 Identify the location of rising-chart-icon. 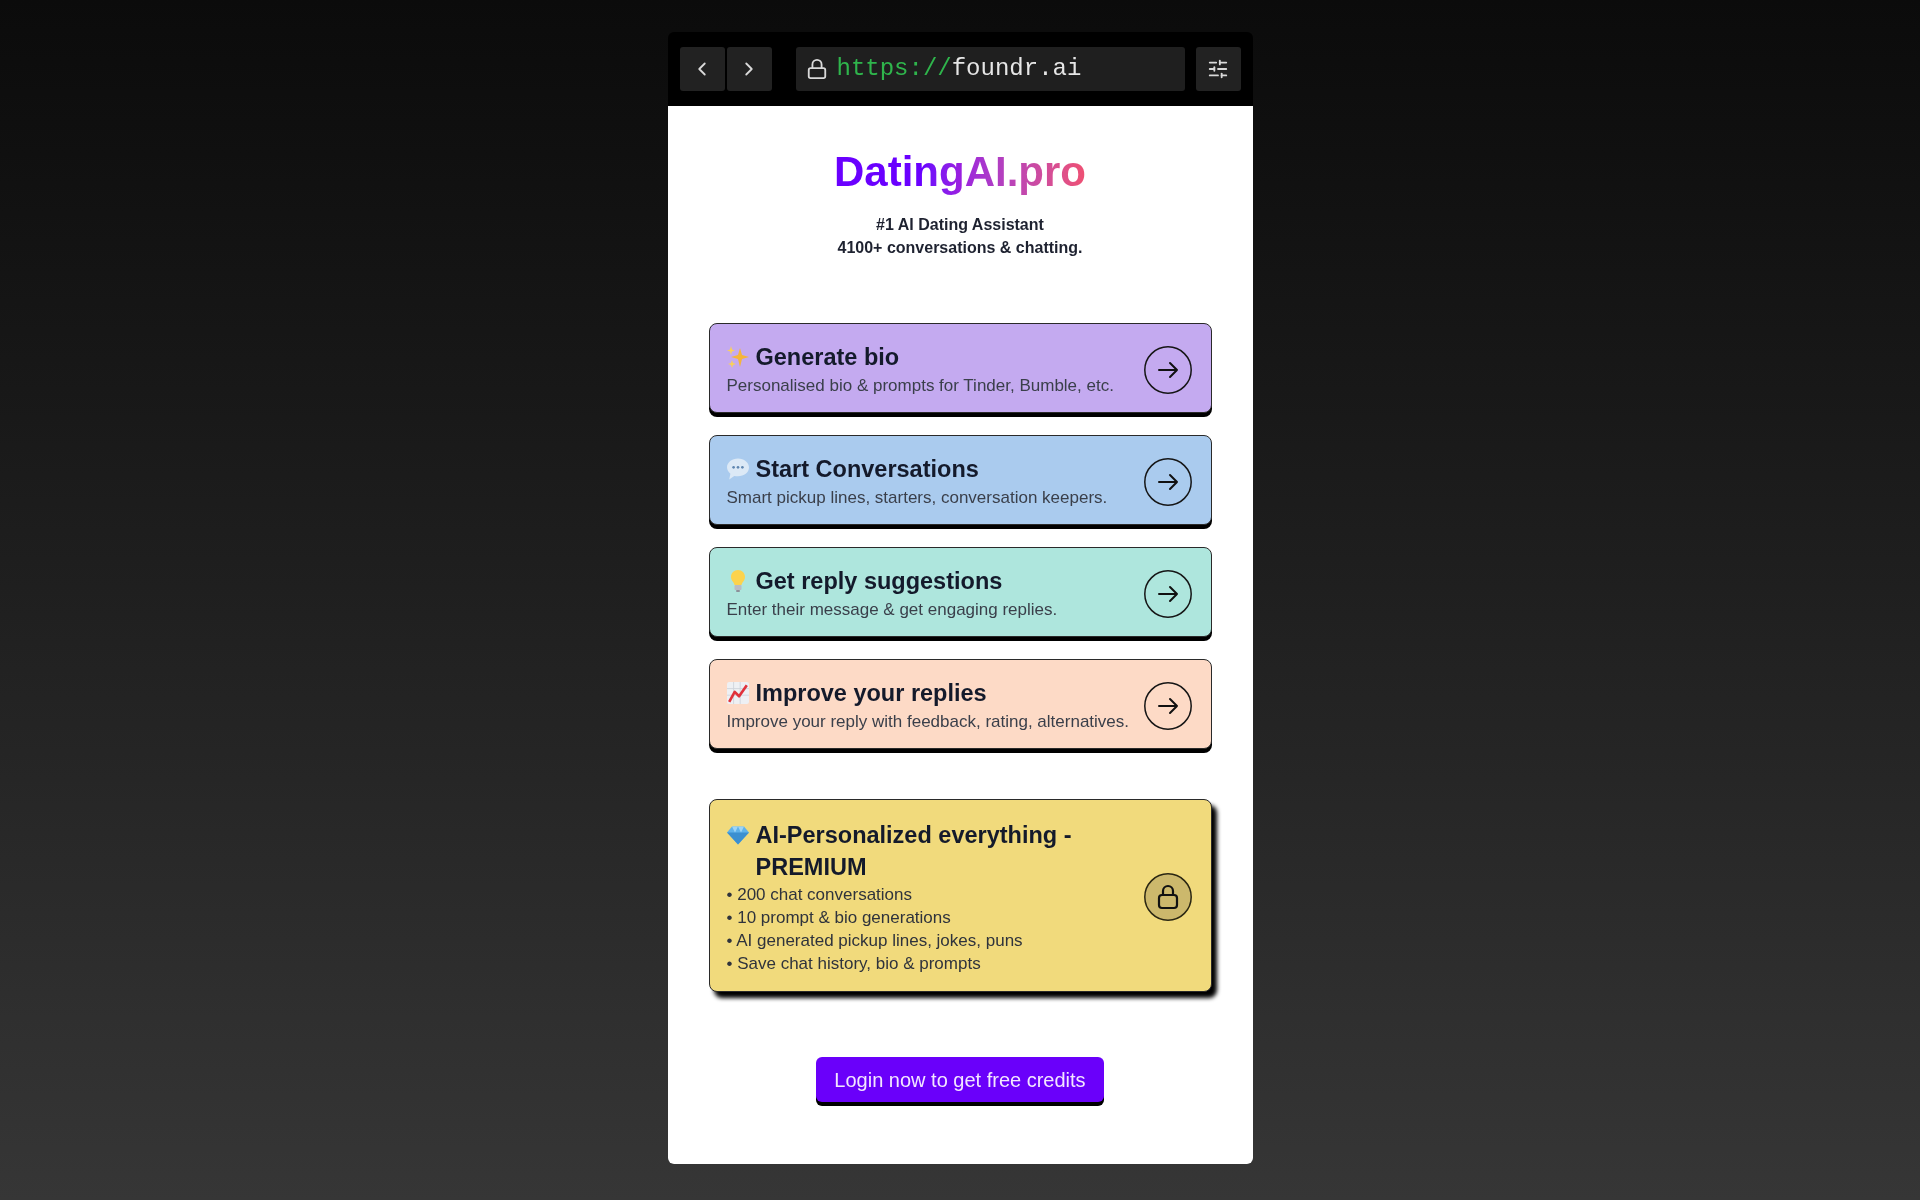
(737, 693).